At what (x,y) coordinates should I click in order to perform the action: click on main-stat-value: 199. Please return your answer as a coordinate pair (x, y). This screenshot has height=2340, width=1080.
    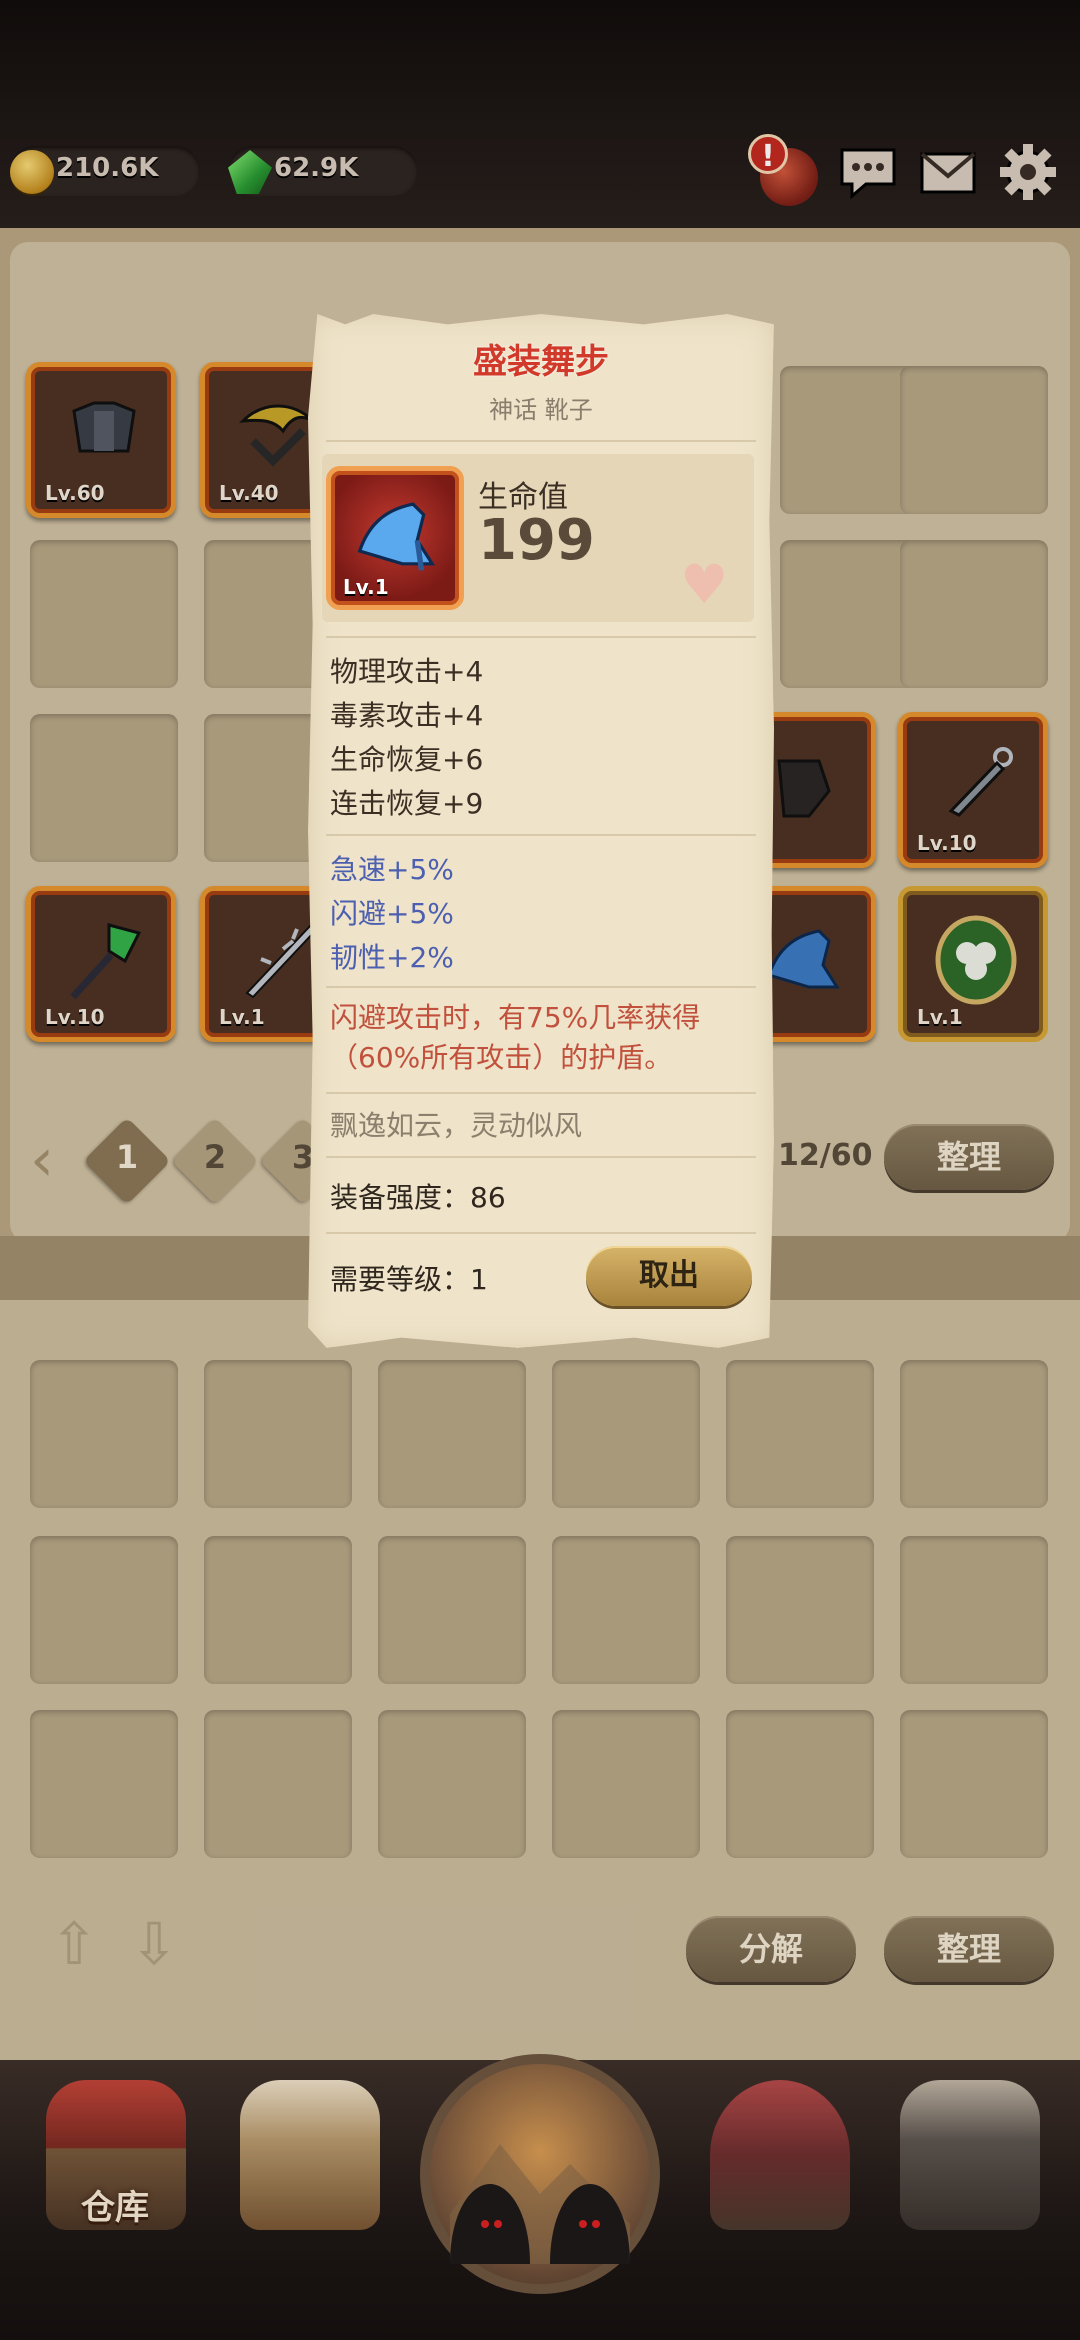
    Looking at the image, I should click on (536, 540).